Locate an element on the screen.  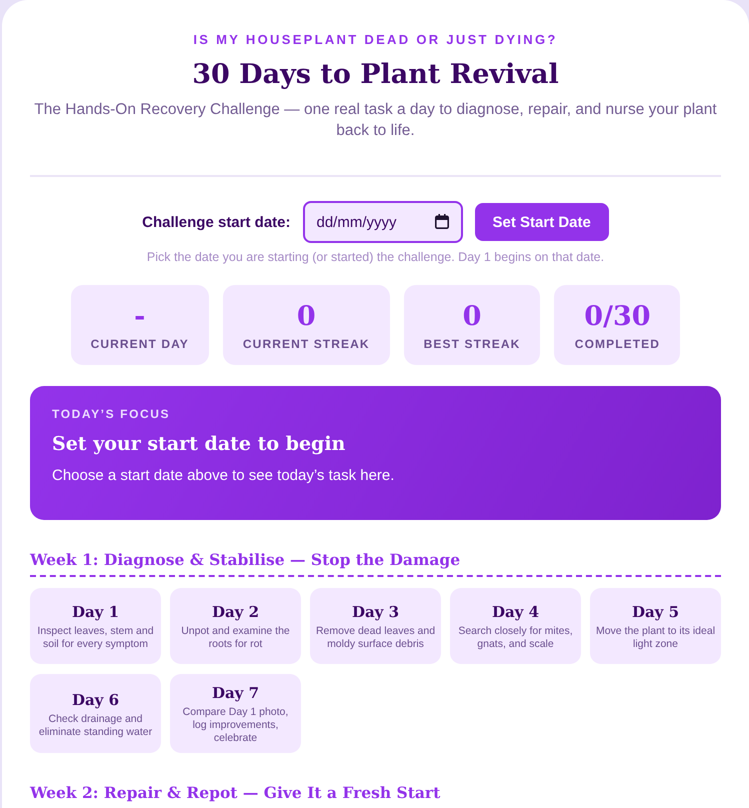
week-heading: Week 1: Diagnose & Stabilise — Stop the Damage is located at coordinates (245, 560).